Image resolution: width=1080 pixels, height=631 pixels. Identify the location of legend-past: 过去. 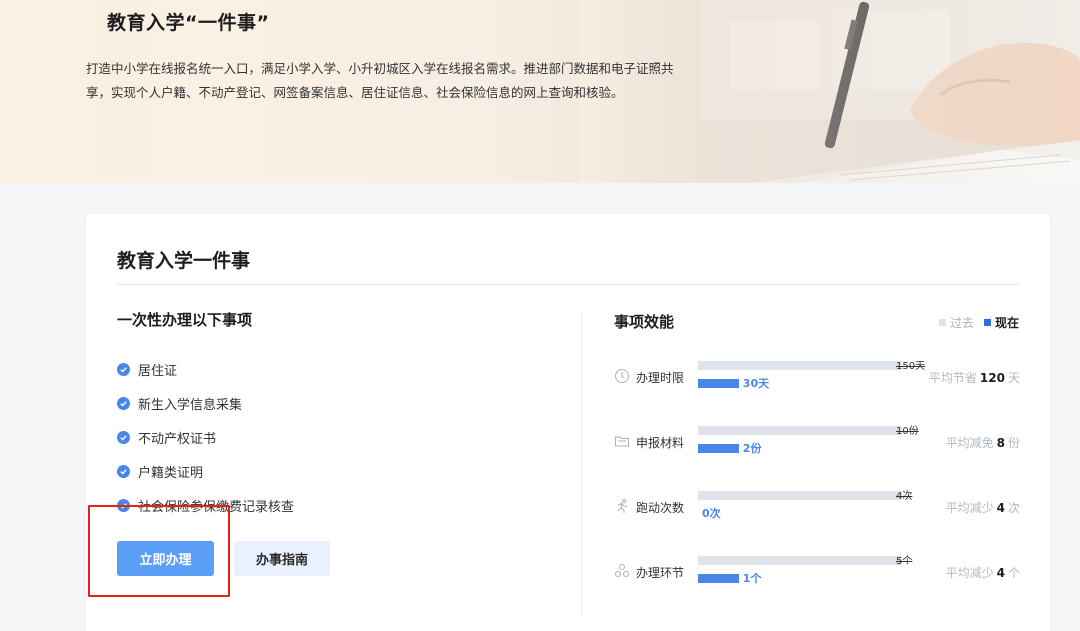
(956, 322).